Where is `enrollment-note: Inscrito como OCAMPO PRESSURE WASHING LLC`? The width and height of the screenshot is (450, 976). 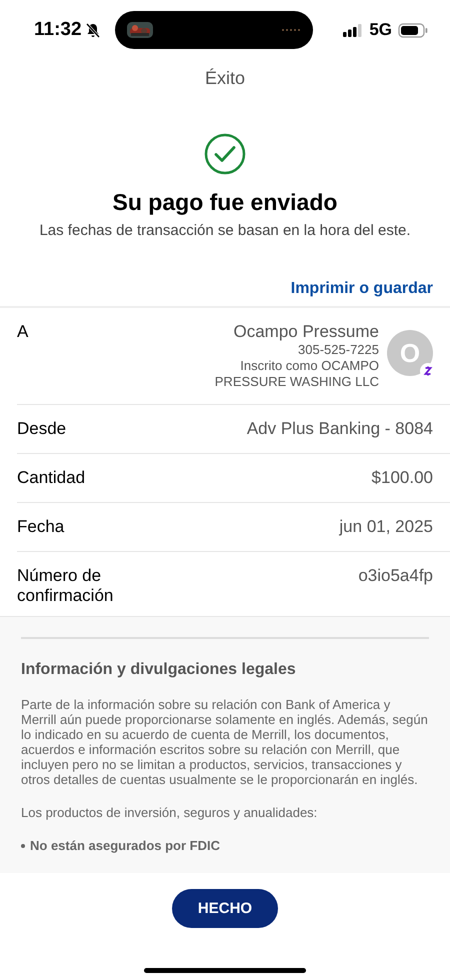 enrollment-note: Inscrito como OCAMPO PRESSURE WASHING LLC is located at coordinates (296, 374).